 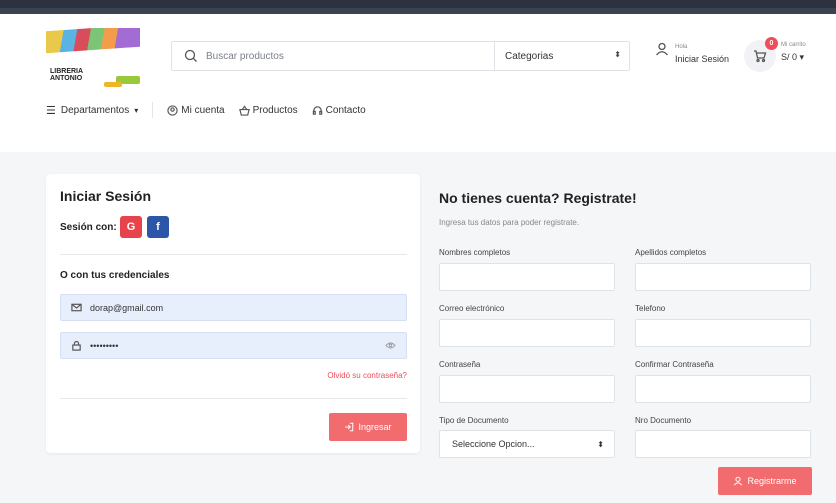 I want to click on password-field-value: •••••••••, so click(x=104, y=345).